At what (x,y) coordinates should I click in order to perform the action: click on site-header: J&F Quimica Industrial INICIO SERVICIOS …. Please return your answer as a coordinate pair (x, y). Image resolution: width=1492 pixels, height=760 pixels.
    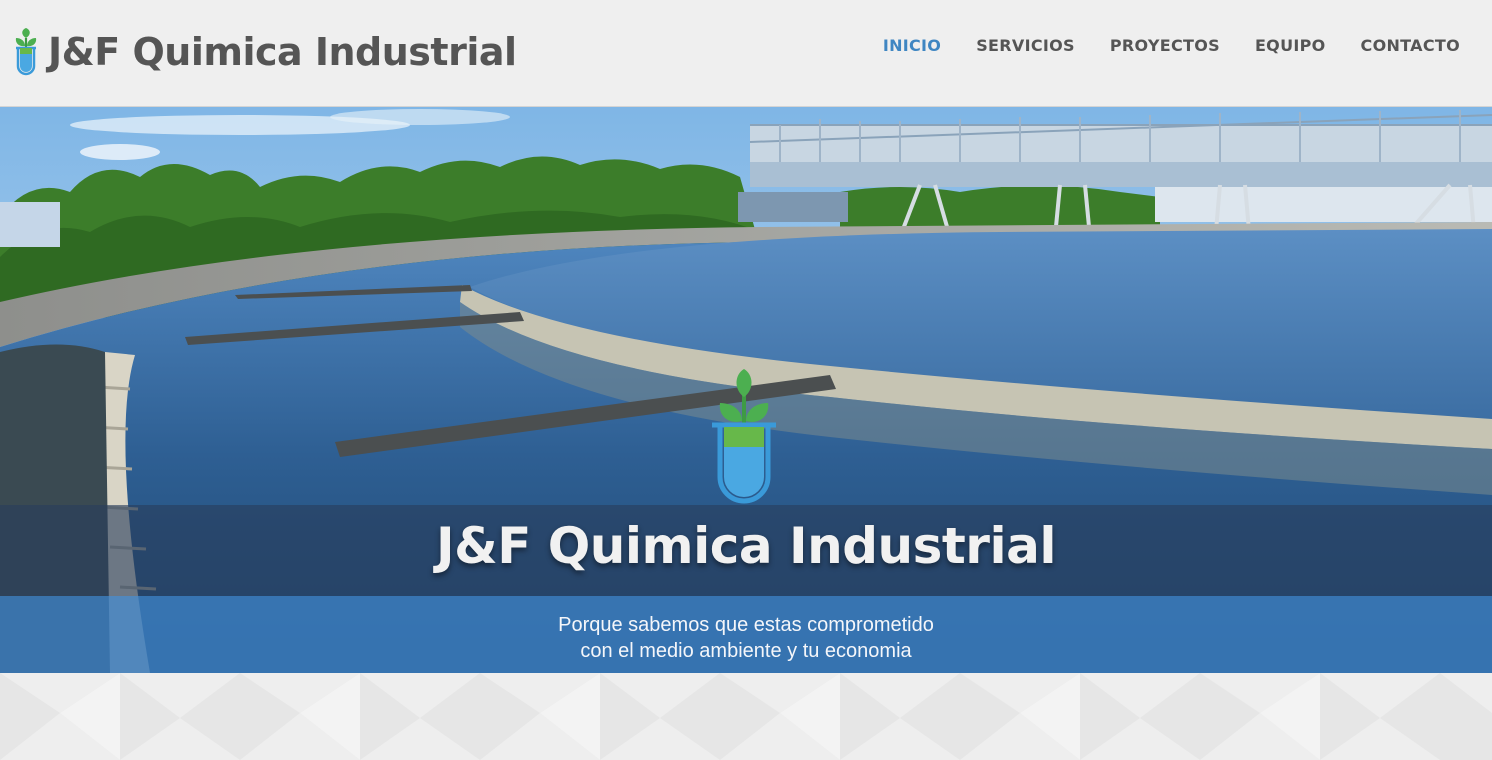
    Looking at the image, I should click on (746, 53).